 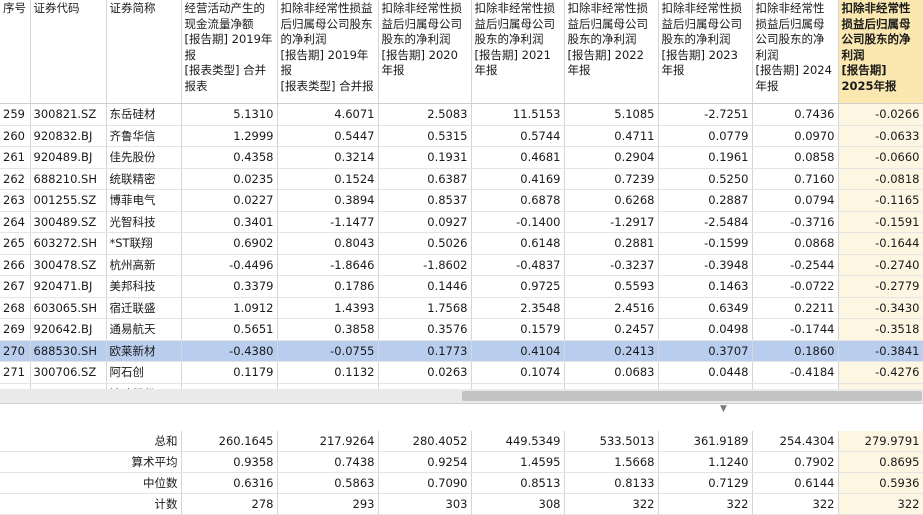 I want to click on value-cell: 2.3548, so click(x=518, y=308).